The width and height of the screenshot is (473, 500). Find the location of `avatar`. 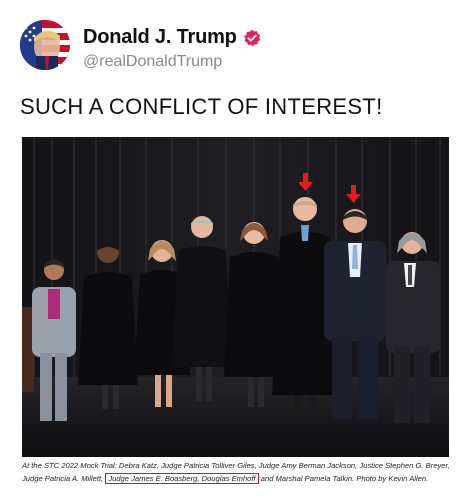

avatar is located at coordinates (45, 45).